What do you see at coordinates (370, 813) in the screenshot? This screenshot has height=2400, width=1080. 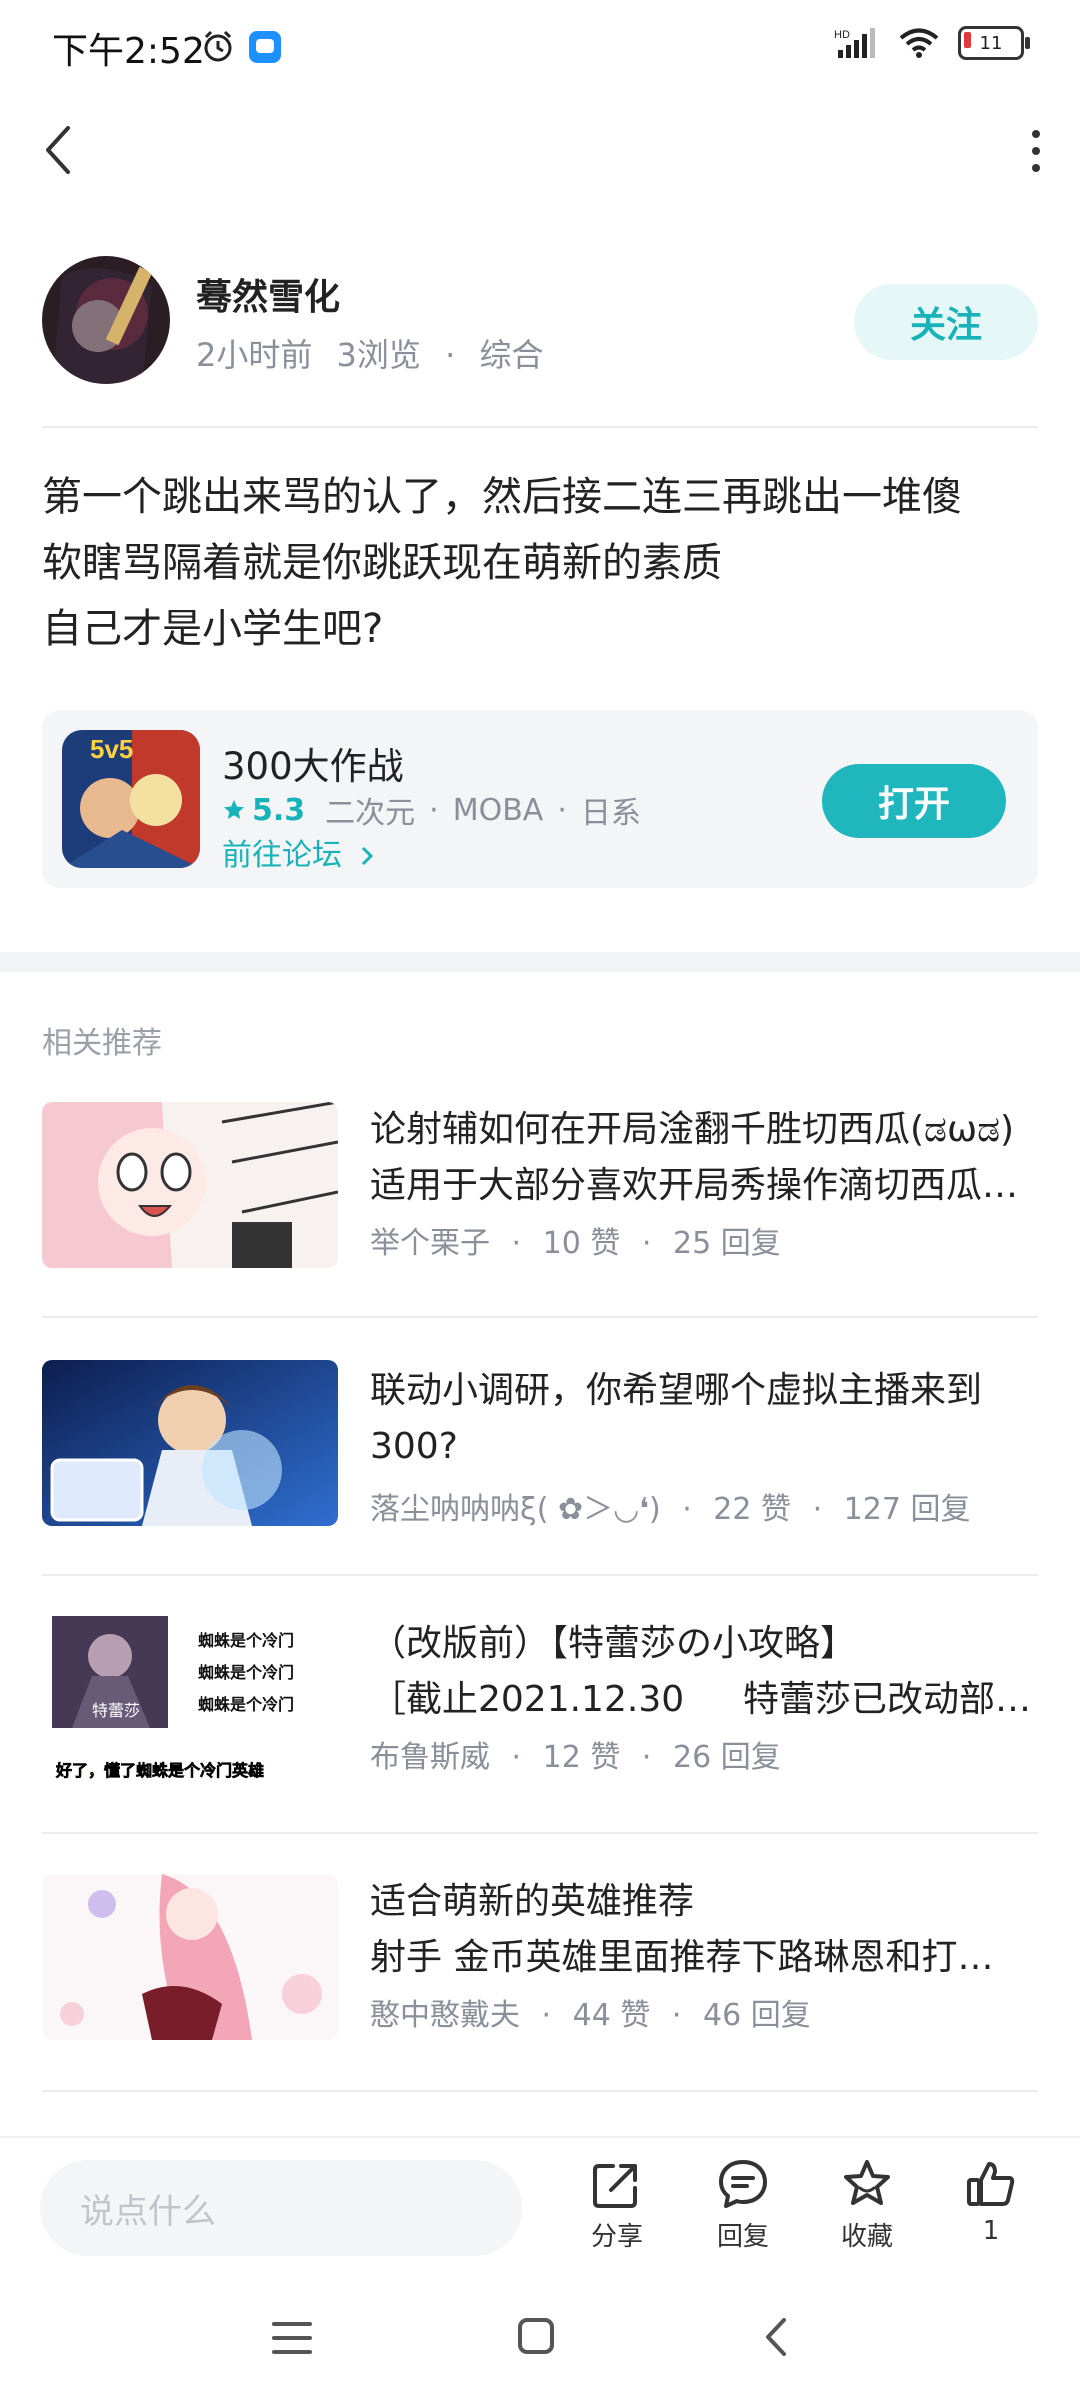 I see `game-tag: 二次元` at bounding box center [370, 813].